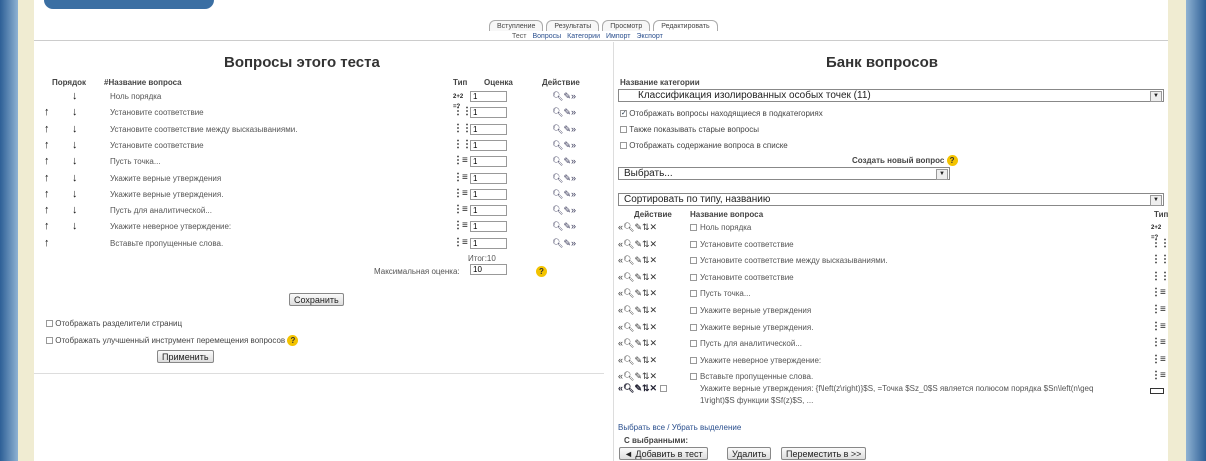  Describe the element at coordinates (573, 25) in the screenshot. I see `tab-results: Результаты` at that location.